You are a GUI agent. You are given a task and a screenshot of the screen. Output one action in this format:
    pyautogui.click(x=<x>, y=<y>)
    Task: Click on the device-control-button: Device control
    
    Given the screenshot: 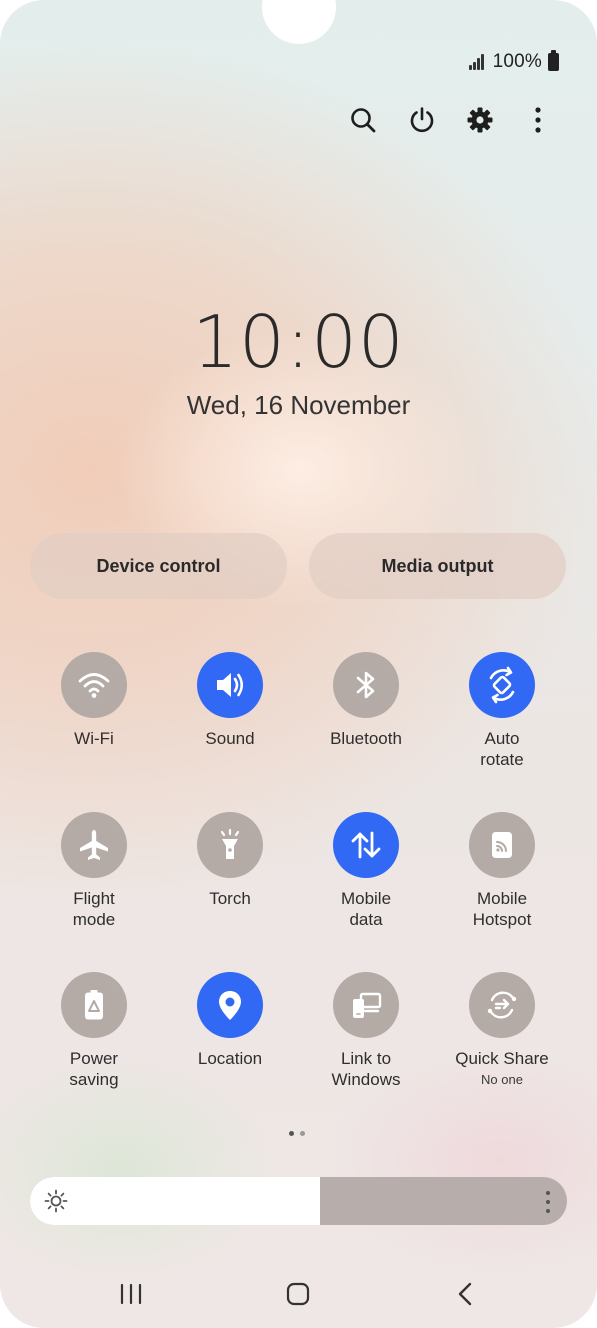 What is the action you would take?
    pyautogui.click(x=158, y=566)
    